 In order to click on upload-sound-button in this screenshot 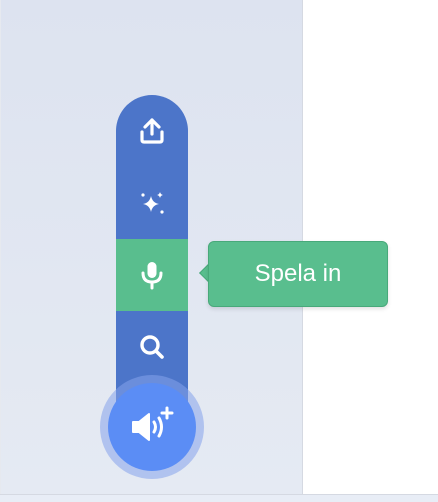, I will do `click(152, 131)`.